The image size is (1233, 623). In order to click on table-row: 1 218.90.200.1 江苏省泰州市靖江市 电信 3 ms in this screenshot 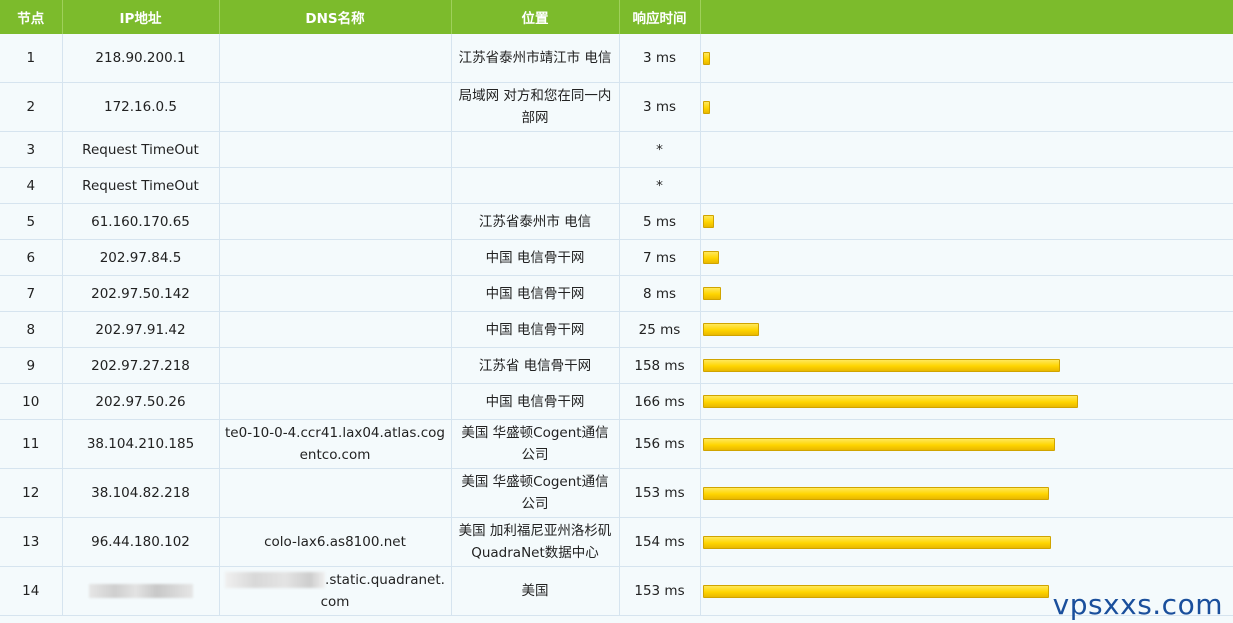, I will do `click(616, 58)`.